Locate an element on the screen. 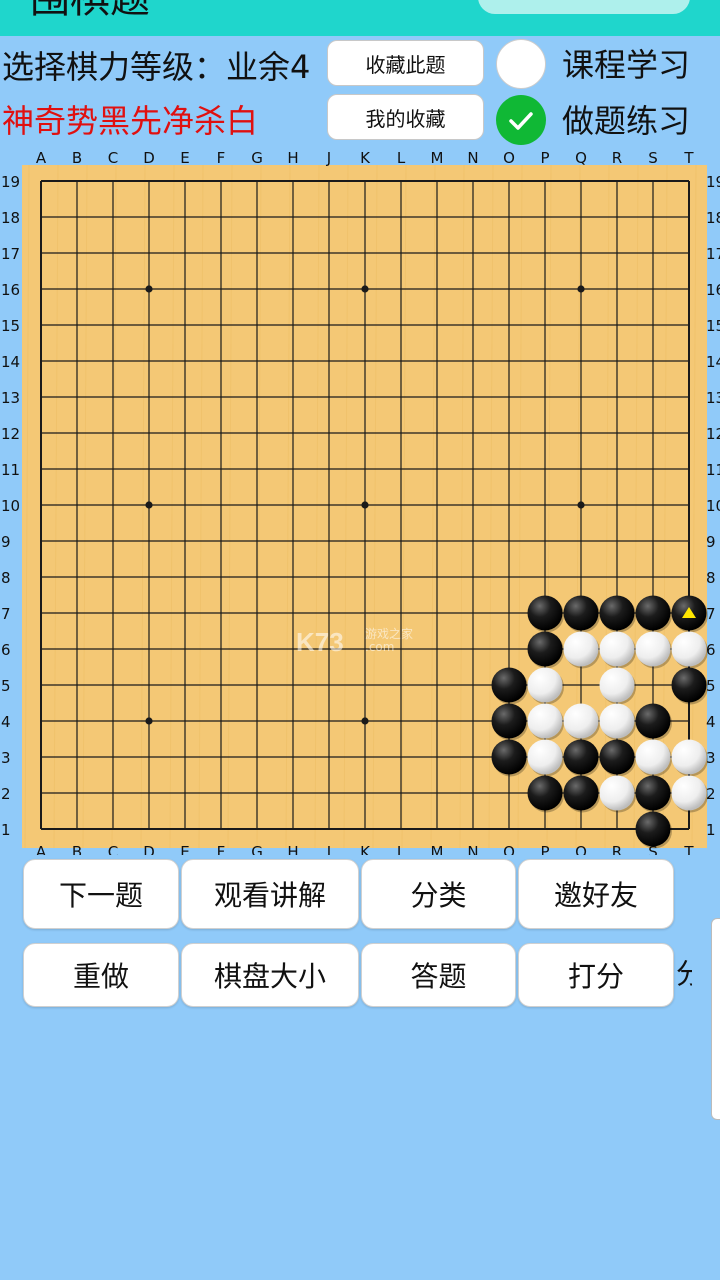  column-label: K is located at coordinates (365, 158).